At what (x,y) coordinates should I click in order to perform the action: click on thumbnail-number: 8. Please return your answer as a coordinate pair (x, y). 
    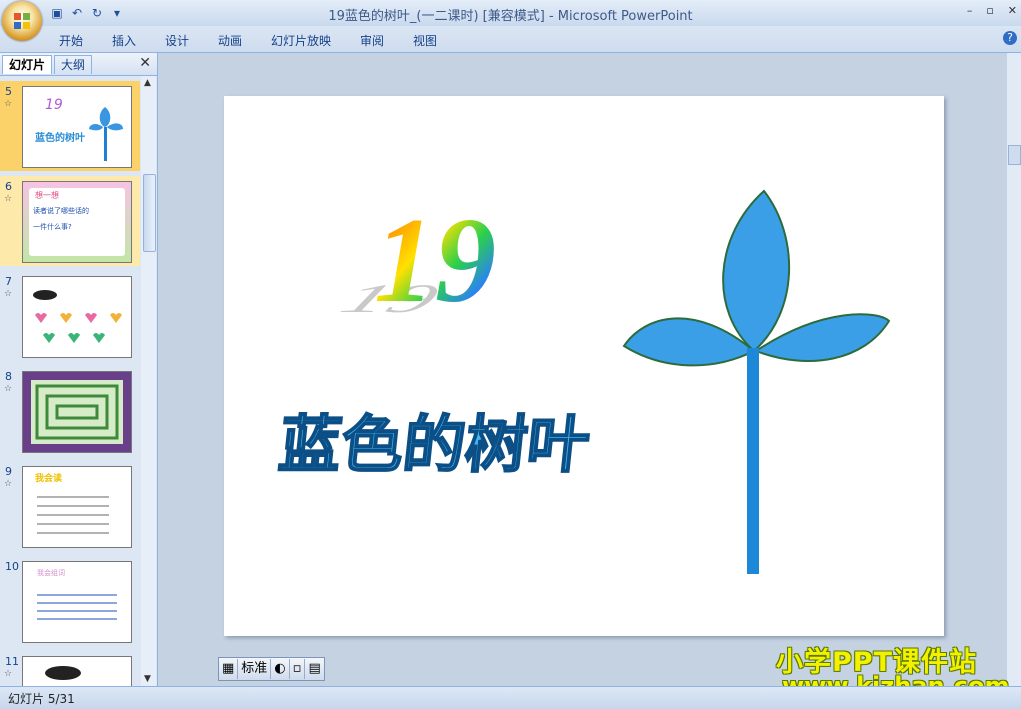
    Looking at the image, I should click on (8, 376).